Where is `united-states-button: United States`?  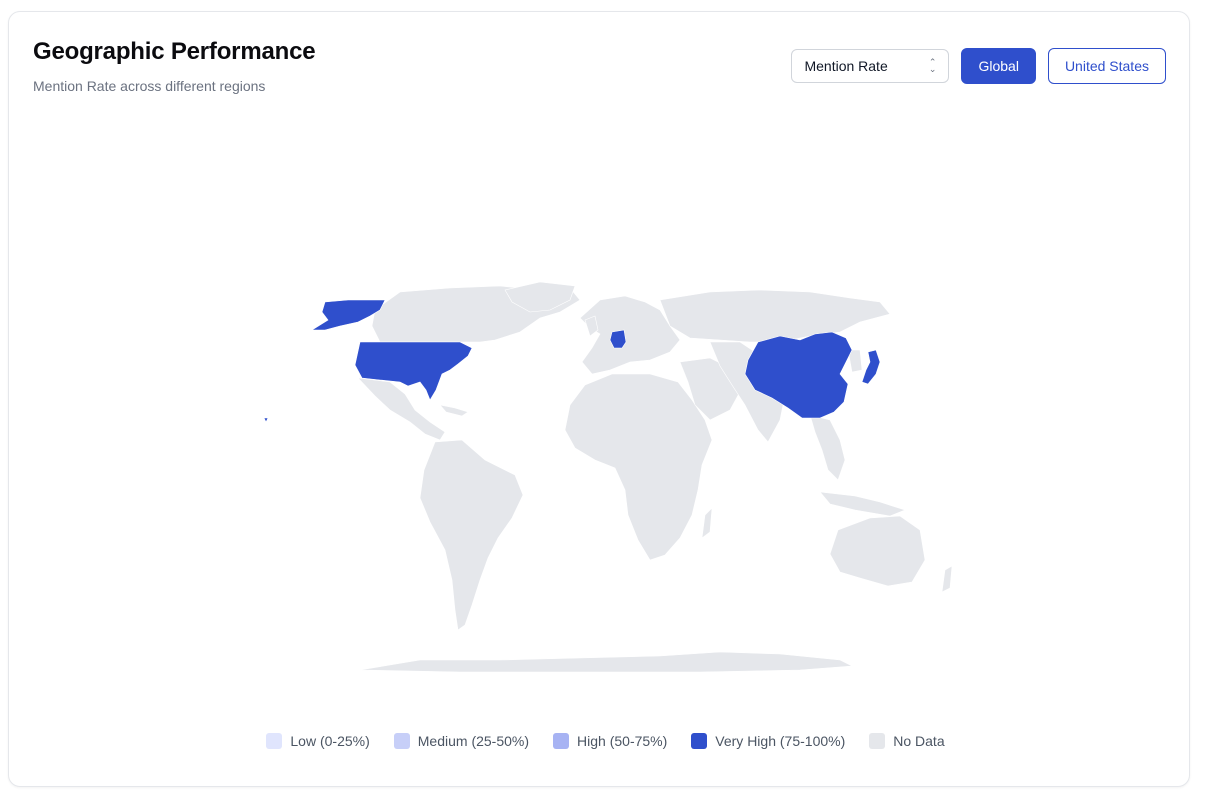 united-states-button: United States is located at coordinates (1106, 66).